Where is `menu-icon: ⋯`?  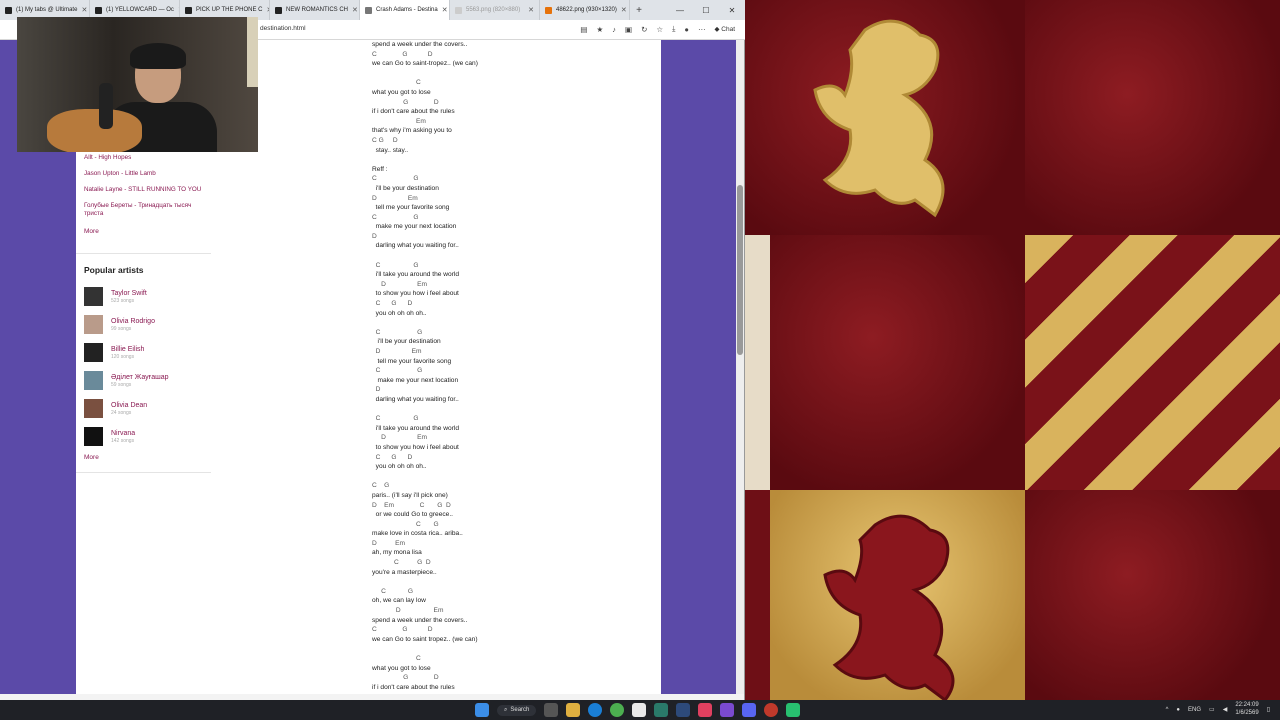
menu-icon: ⋯ is located at coordinates (702, 29).